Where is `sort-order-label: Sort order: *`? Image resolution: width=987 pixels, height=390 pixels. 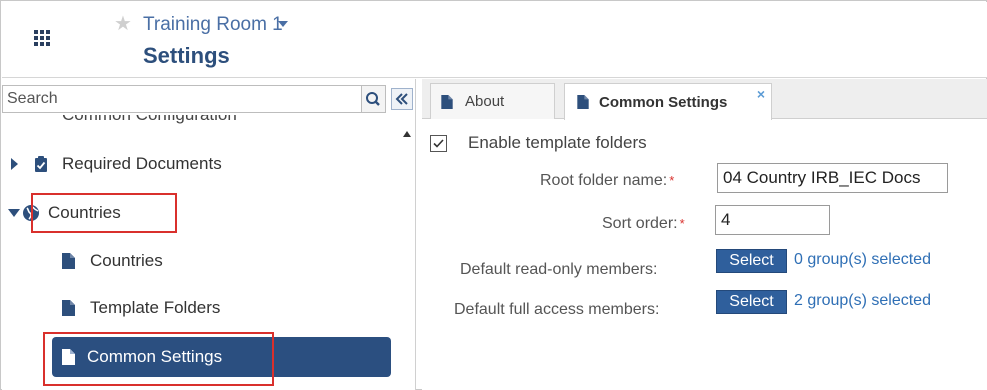
sort-order-label: Sort order: * is located at coordinates (643, 224).